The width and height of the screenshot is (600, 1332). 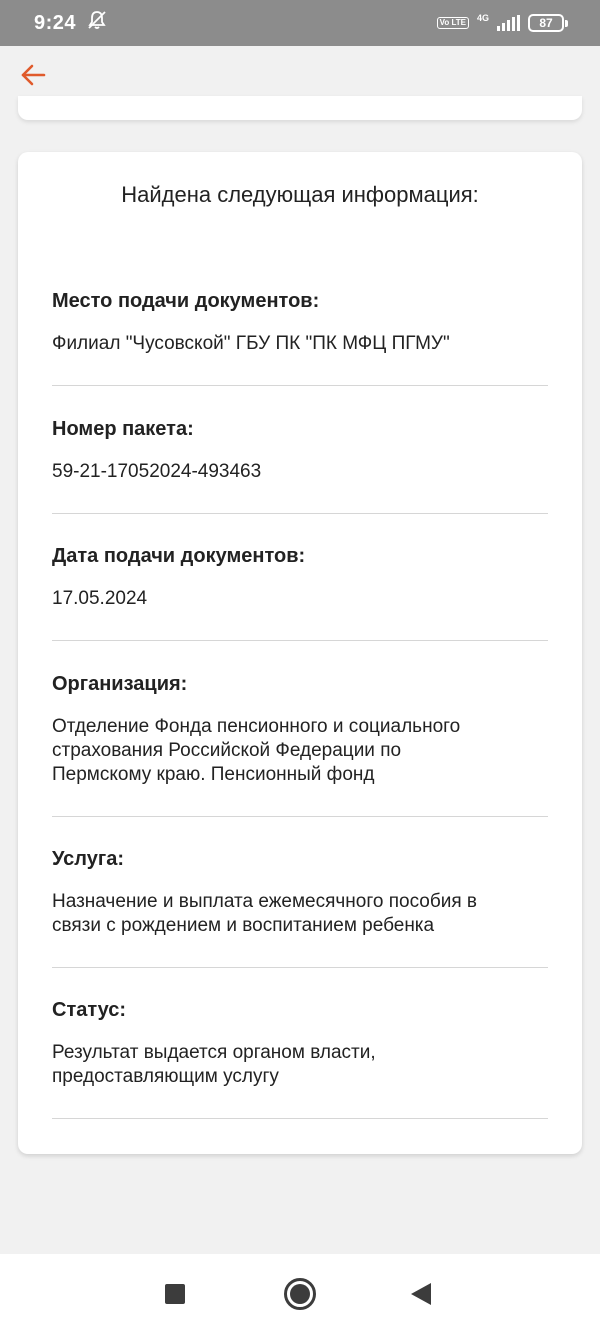 What do you see at coordinates (89, 1010) in the screenshot?
I see `field-label: Статус:` at bounding box center [89, 1010].